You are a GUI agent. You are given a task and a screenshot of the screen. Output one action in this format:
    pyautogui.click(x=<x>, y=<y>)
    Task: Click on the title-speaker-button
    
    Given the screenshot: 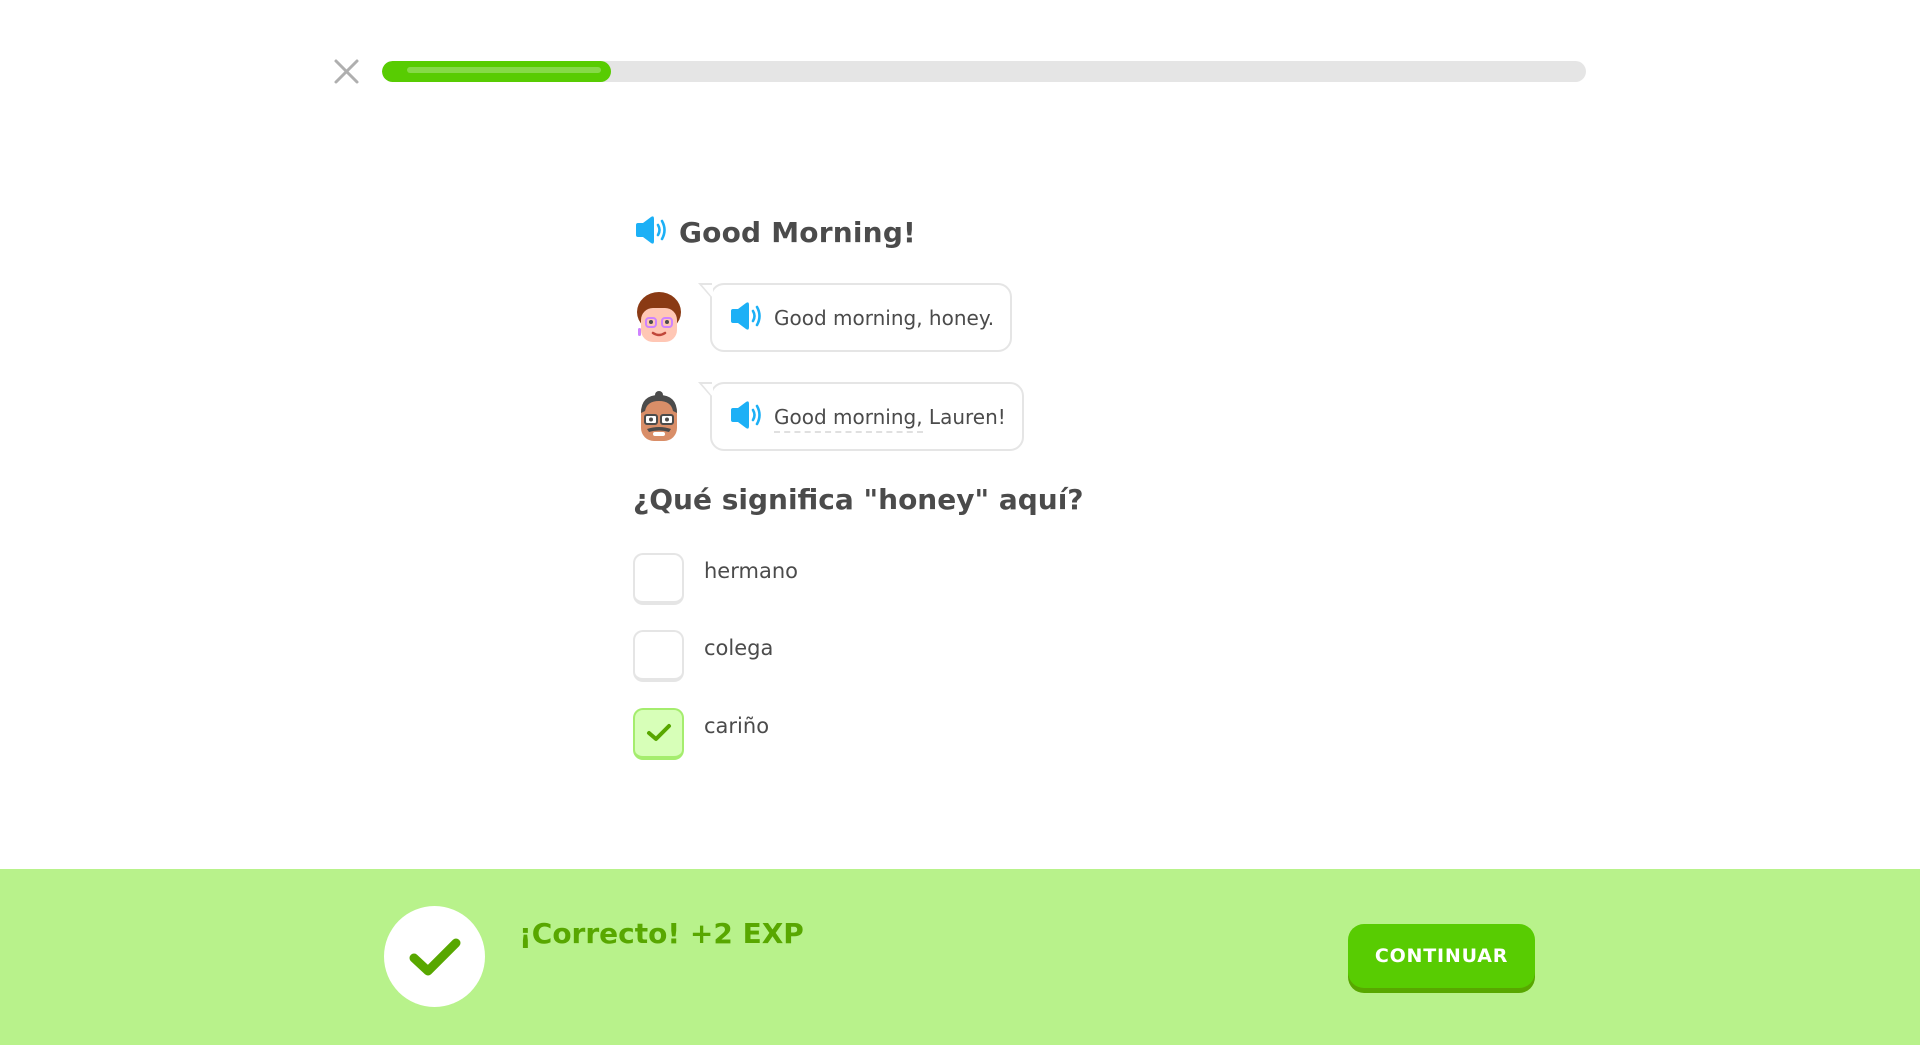 What is the action you would take?
    pyautogui.click(x=651, y=232)
    